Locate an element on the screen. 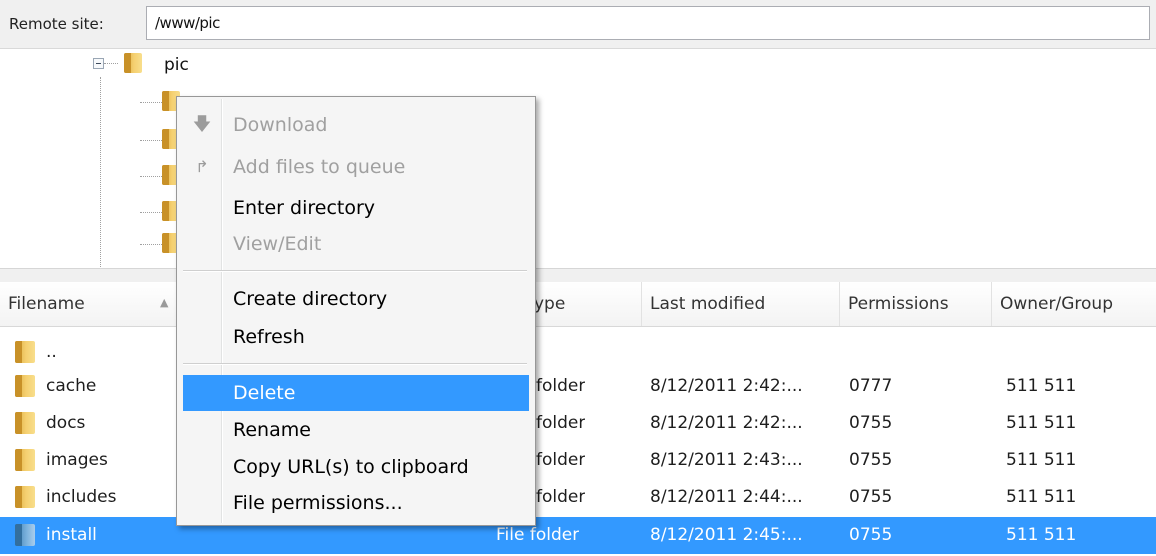 The height and width of the screenshot is (556, 1156). menu-item-label: Copy URL(s) to clipboard is located at coordinates (351, 467).